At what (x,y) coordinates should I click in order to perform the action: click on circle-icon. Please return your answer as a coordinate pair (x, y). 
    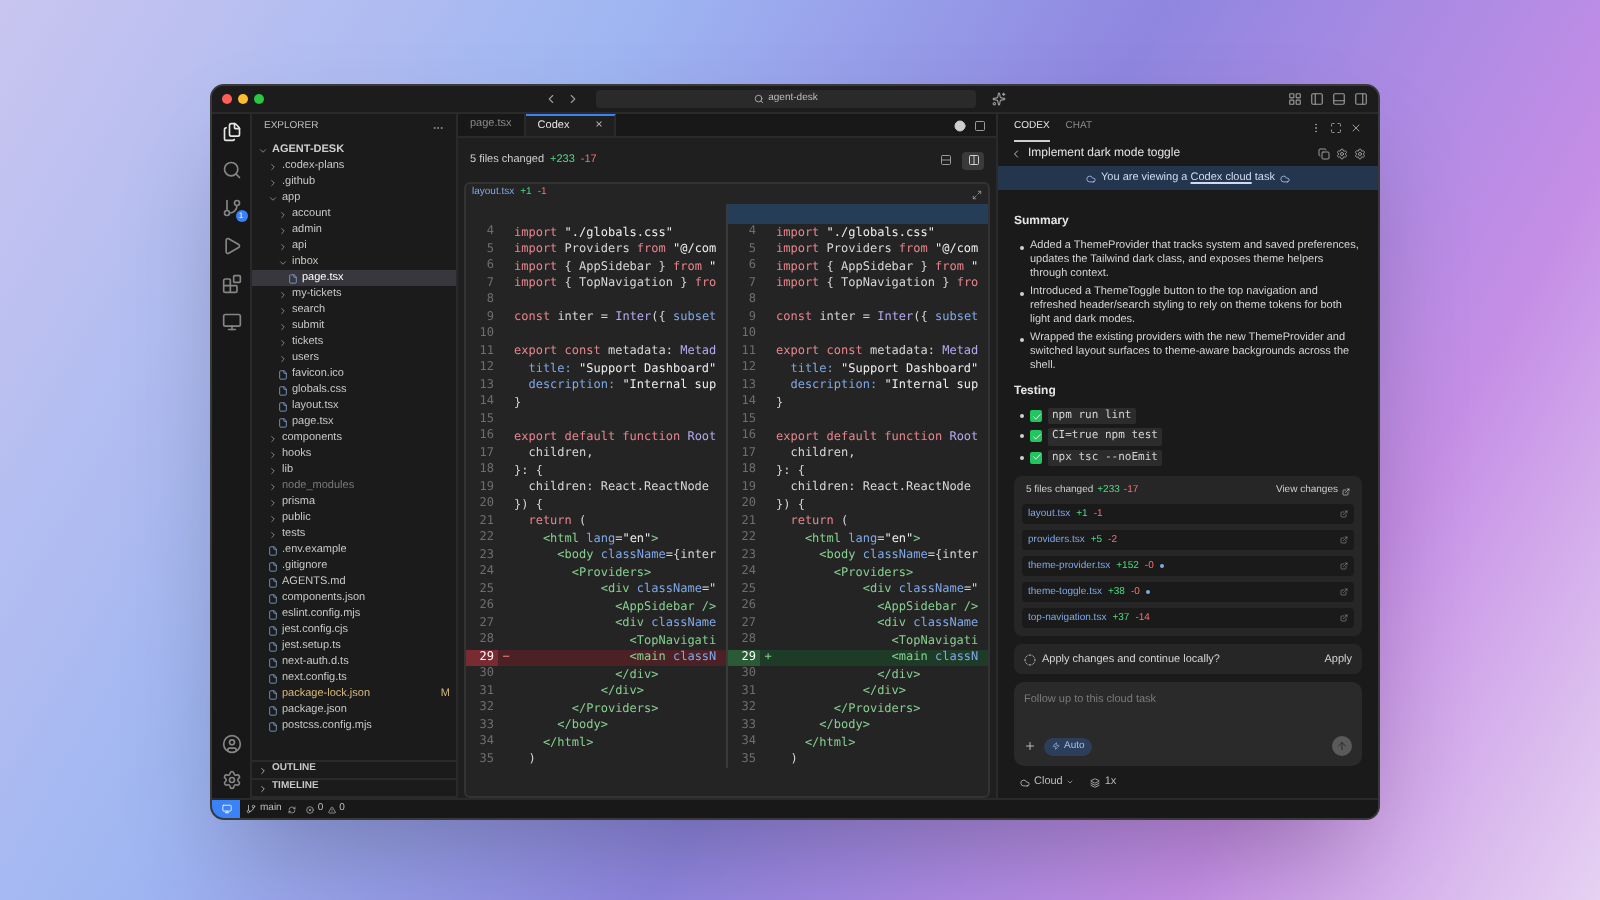
    Looking at the image, I should click on (1030, 659).